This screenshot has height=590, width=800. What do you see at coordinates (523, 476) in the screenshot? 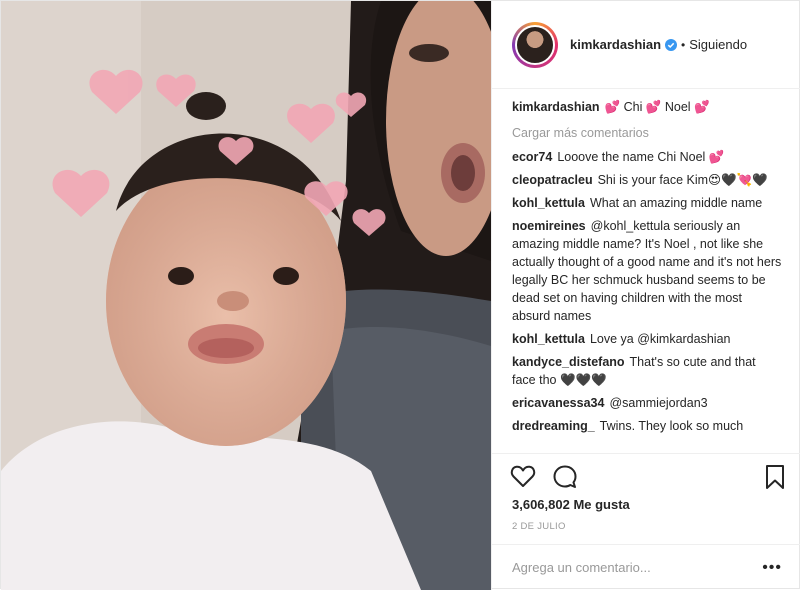
I see `heart-outline-icon` at bounding box center [523, 476].